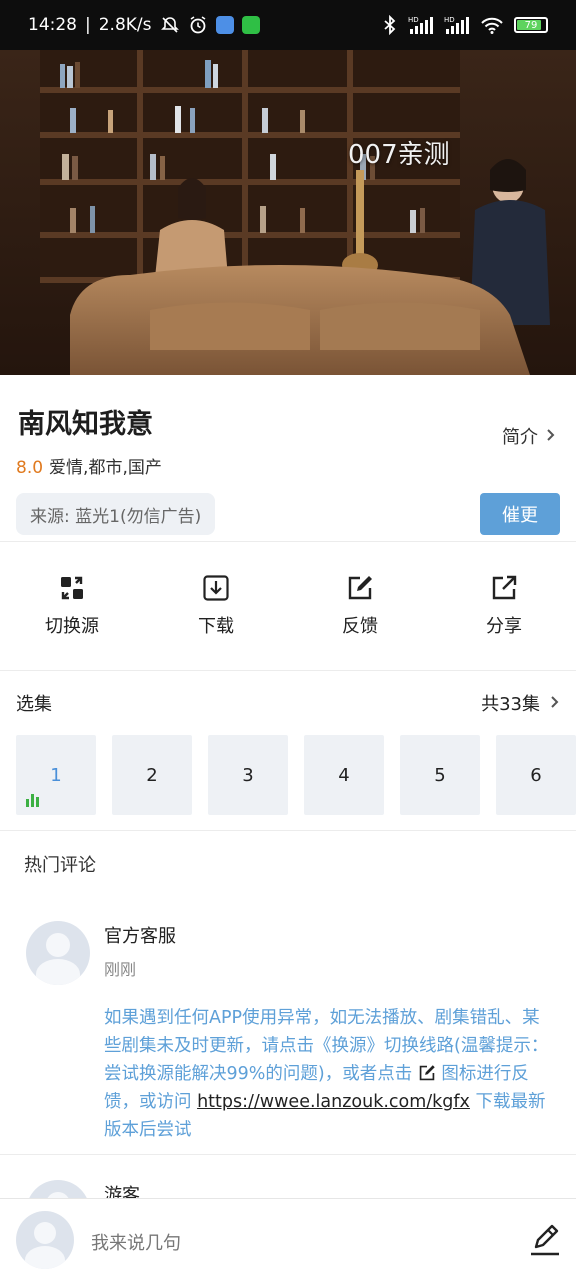 The width and height of the screenshot is (576, 1280). Describe the element at coordinates (30, 468) in the screenshot. I see `rating: 8.0` at that location.